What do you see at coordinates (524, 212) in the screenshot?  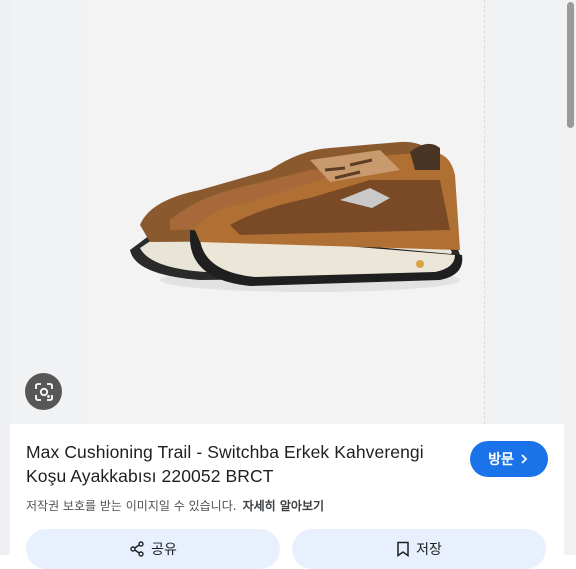 I see `image-margin-right` at bounding box center [524, 212].